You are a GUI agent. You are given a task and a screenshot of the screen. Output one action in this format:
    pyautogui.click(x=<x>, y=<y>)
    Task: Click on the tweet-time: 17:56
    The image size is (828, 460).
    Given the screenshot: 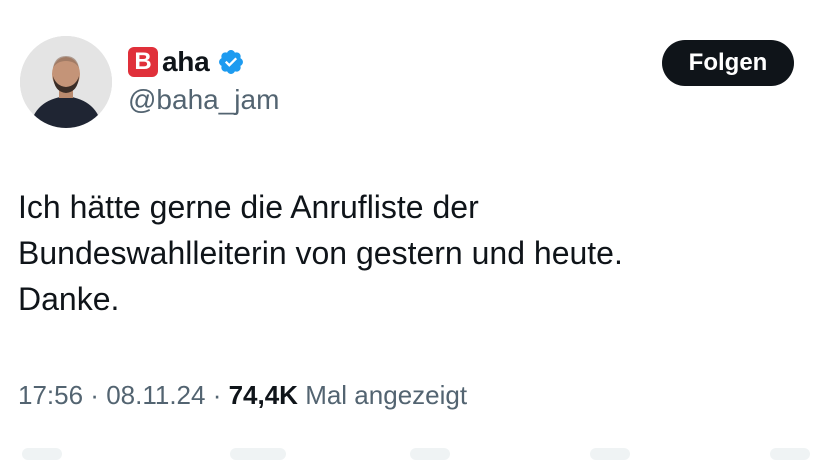 What is the action you would take?
    pyautogui.click(x=50, y=395)
    